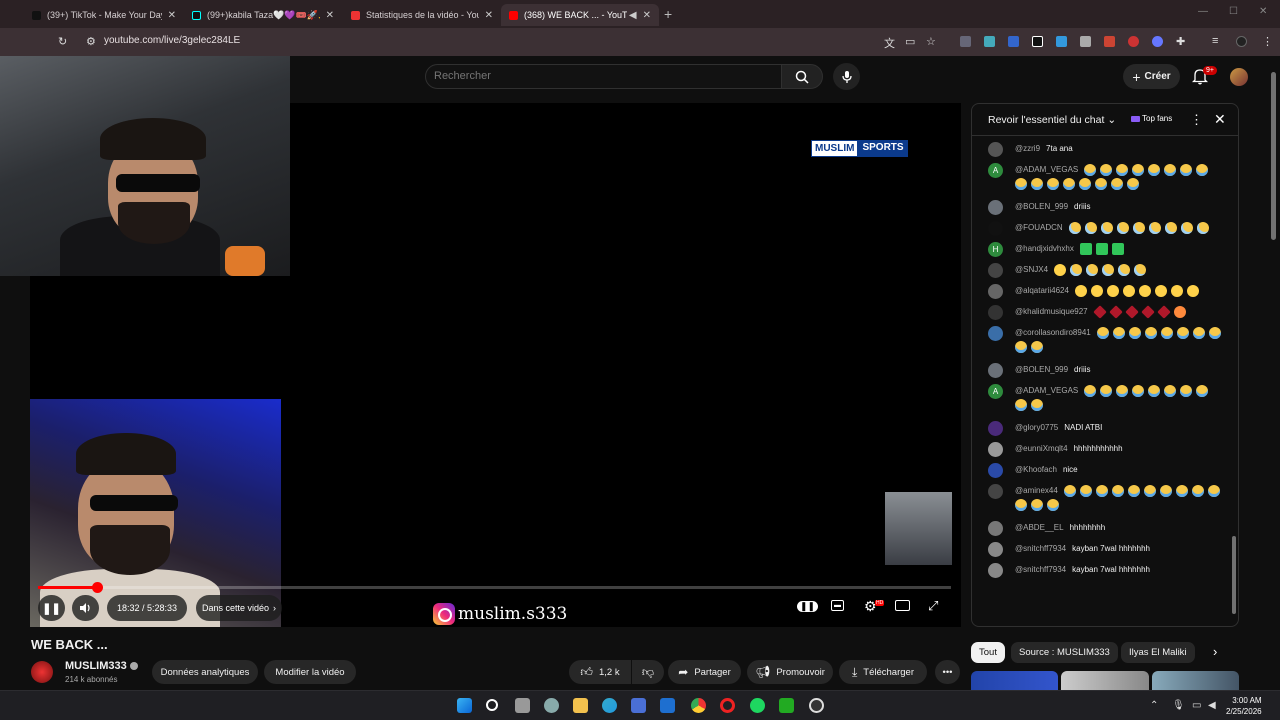  What do you see at coordinates (1158, 652) in the screenshot?
I see `filter-chip-person: Ilyas El Maliki` at bounding box center [1158, 652].